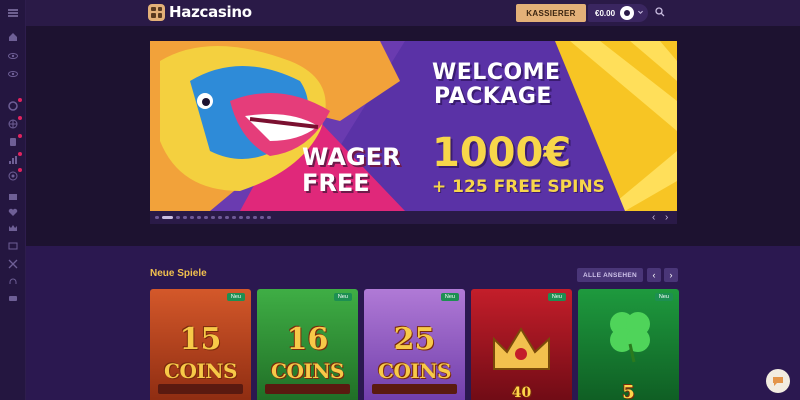 The height and width of the screenshot is (400, 800). Describe the element at coordinates (336, 183) in the screenshot. I see `free-line: FREE` at that location.